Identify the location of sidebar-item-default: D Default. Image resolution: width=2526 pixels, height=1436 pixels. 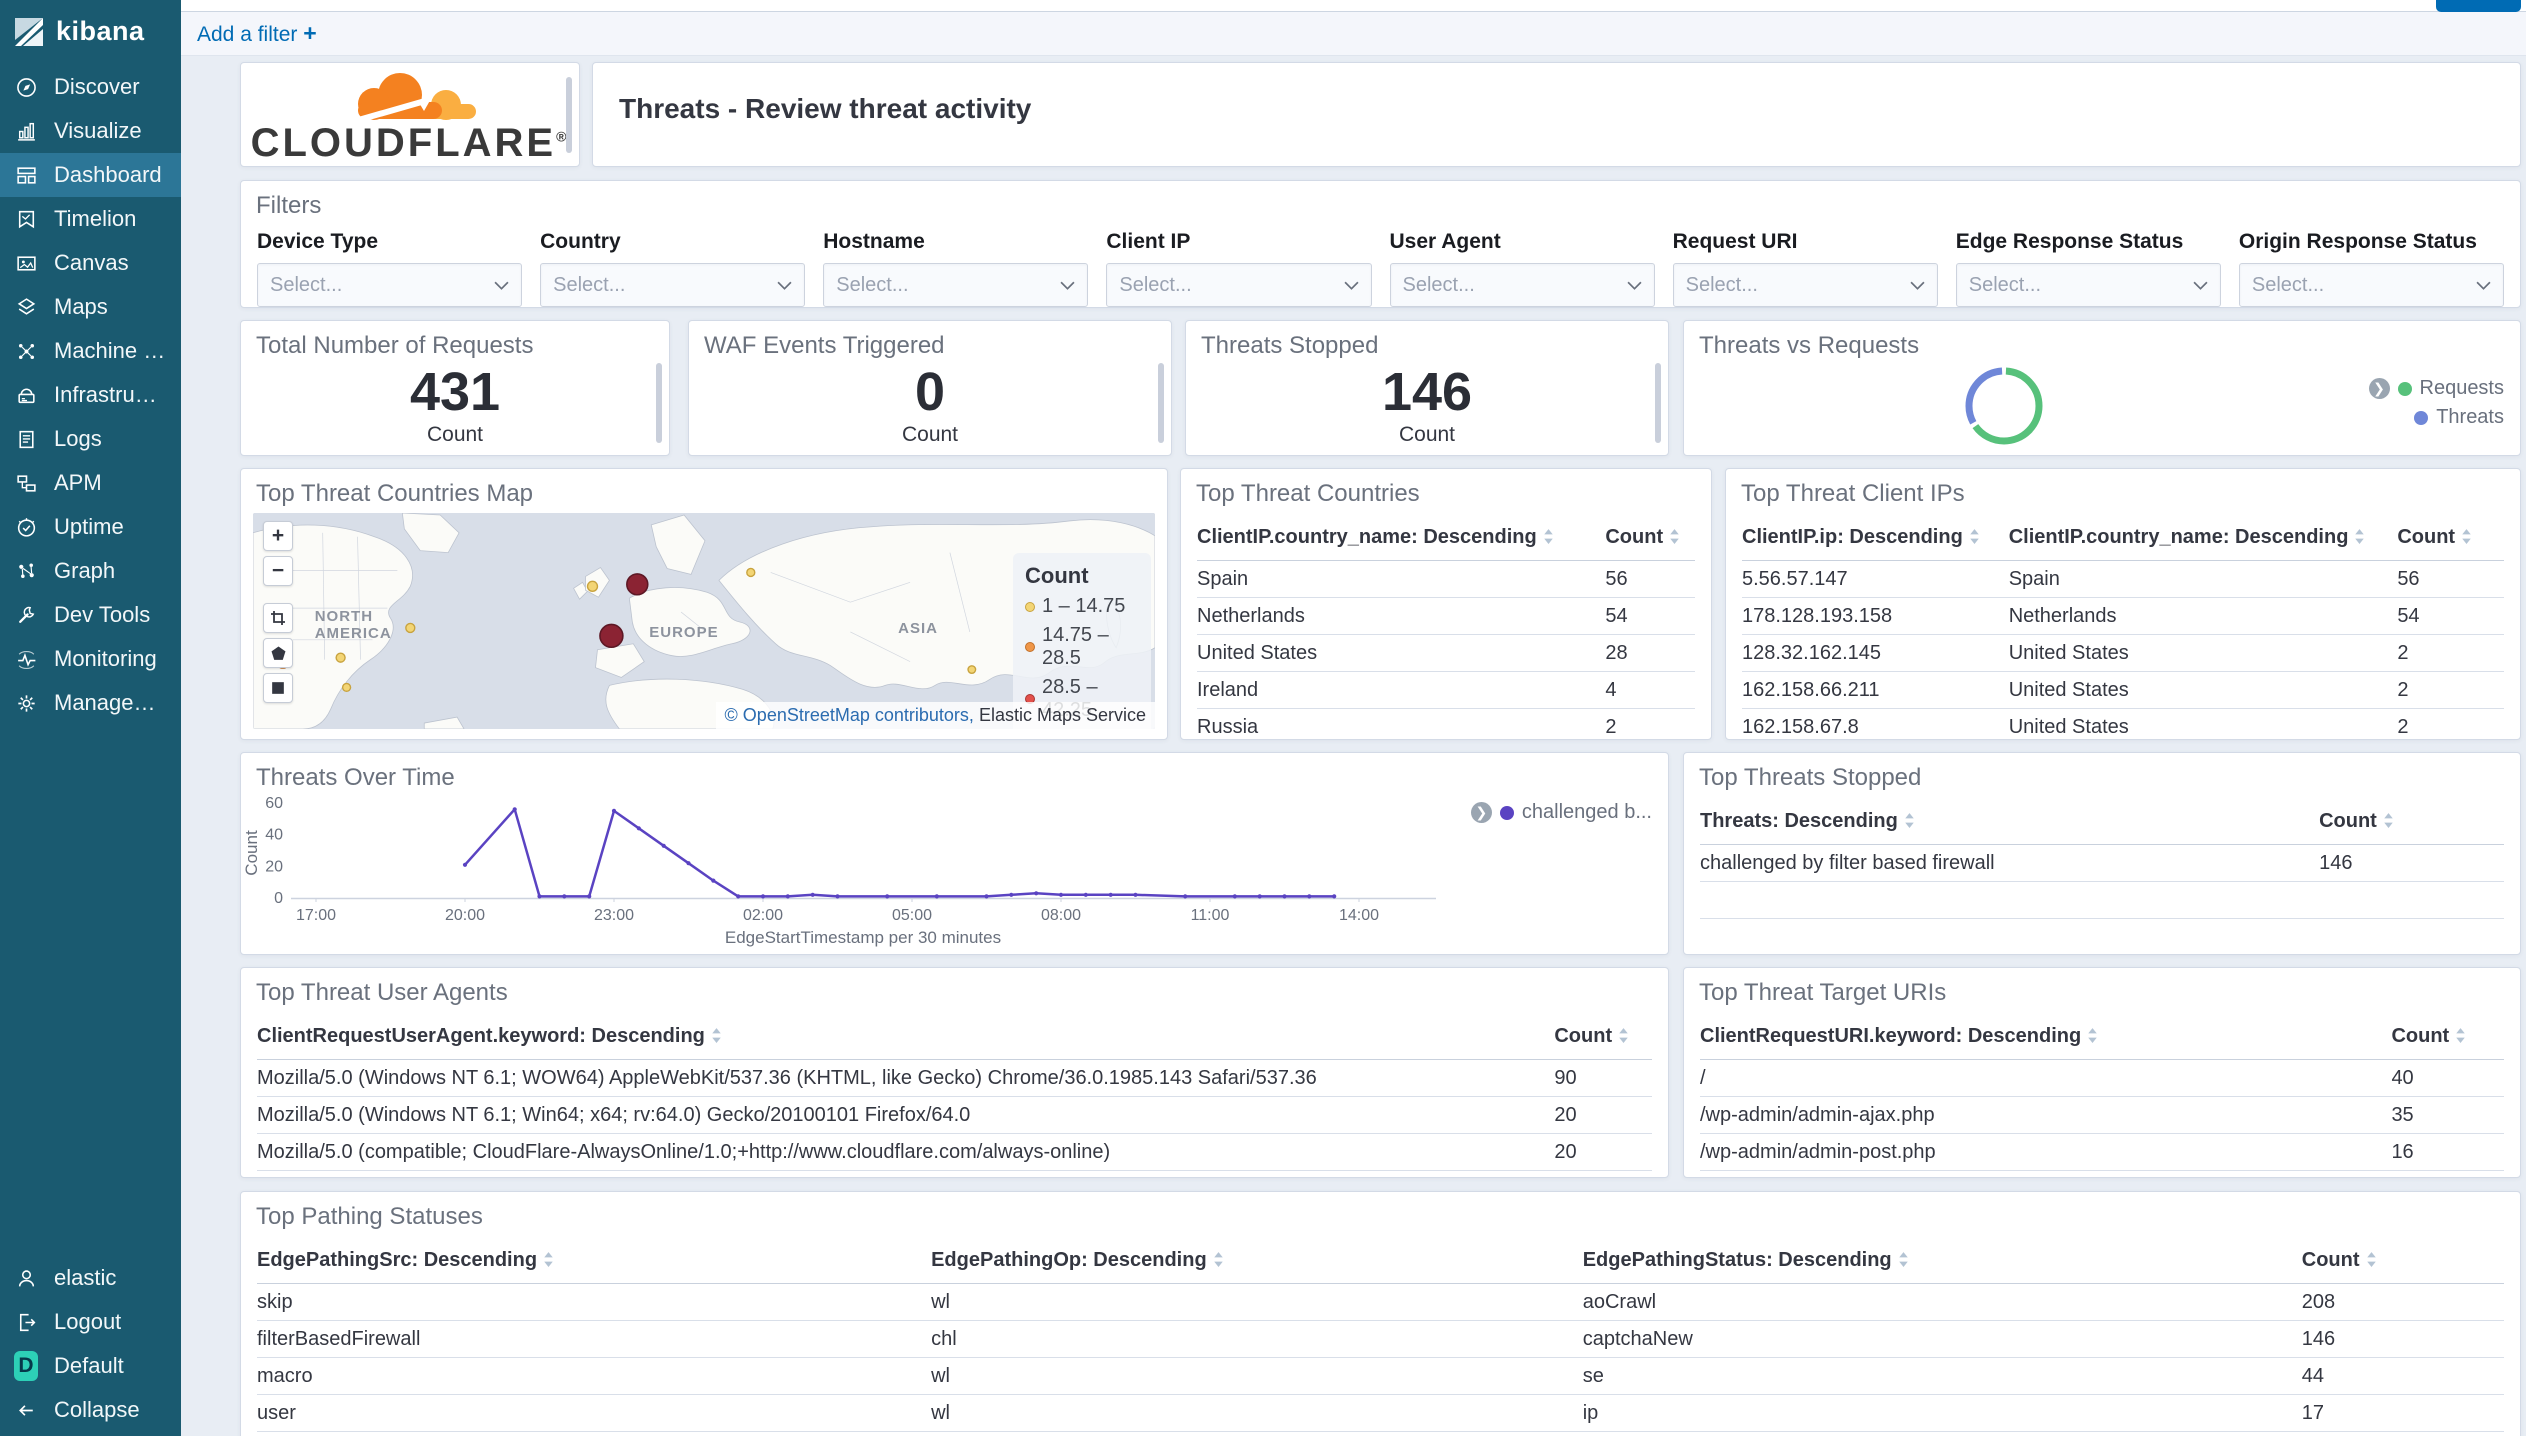
(90, 1366).